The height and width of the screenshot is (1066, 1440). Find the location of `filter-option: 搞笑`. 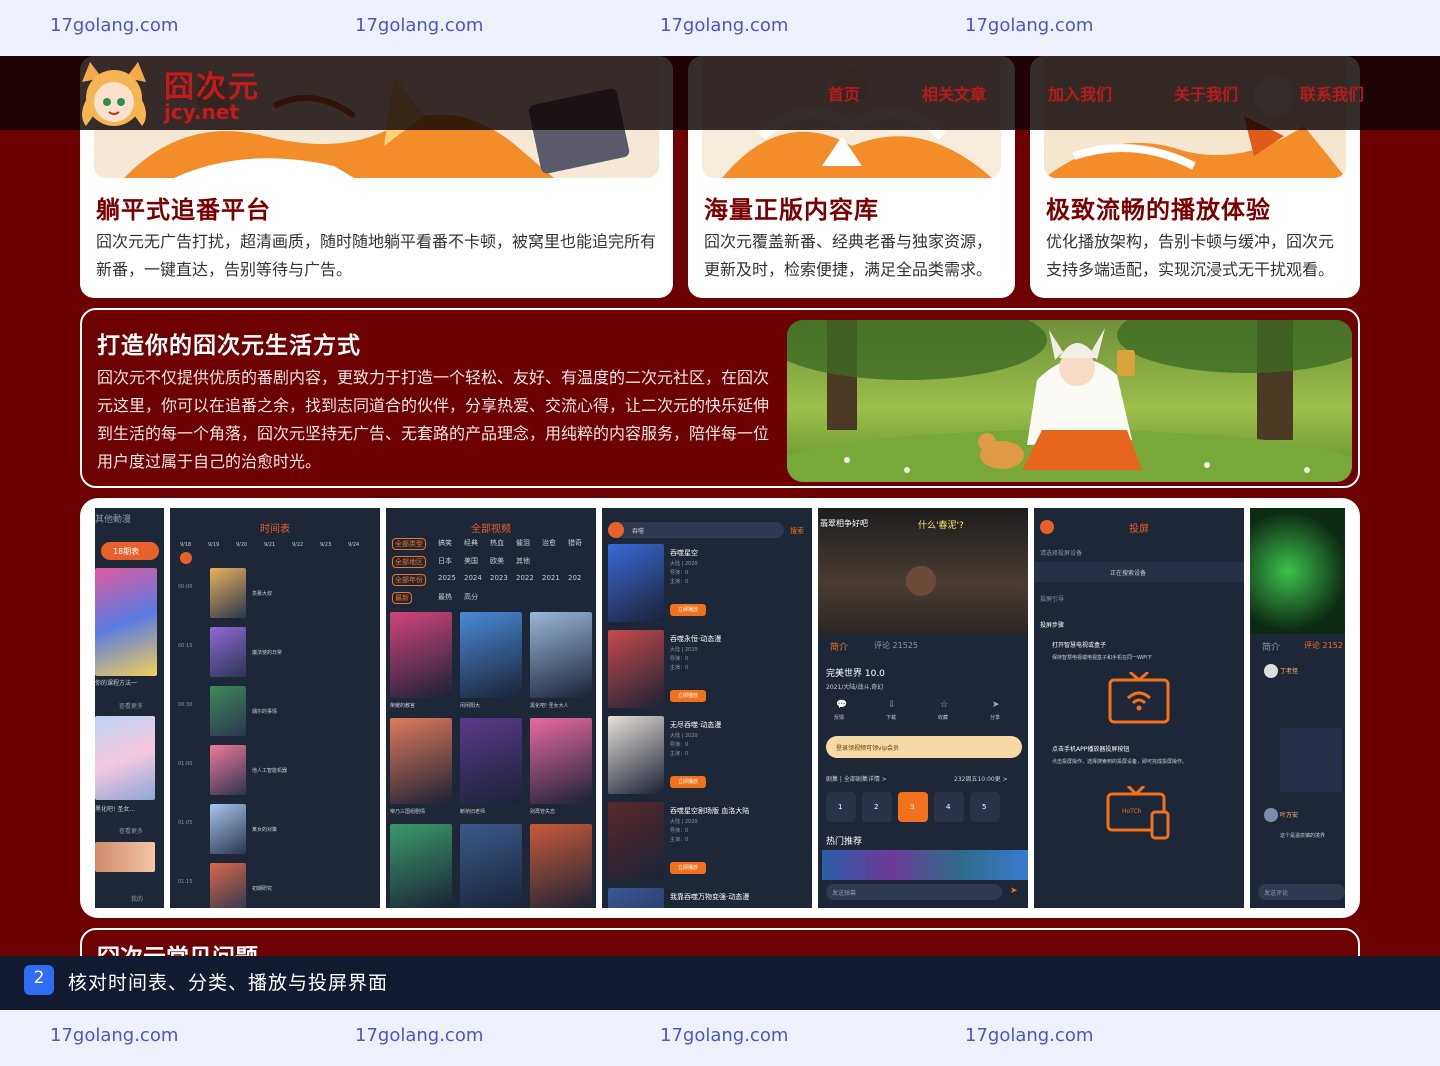

filter-option: 搞笑 is located at coordinates (445, 543).